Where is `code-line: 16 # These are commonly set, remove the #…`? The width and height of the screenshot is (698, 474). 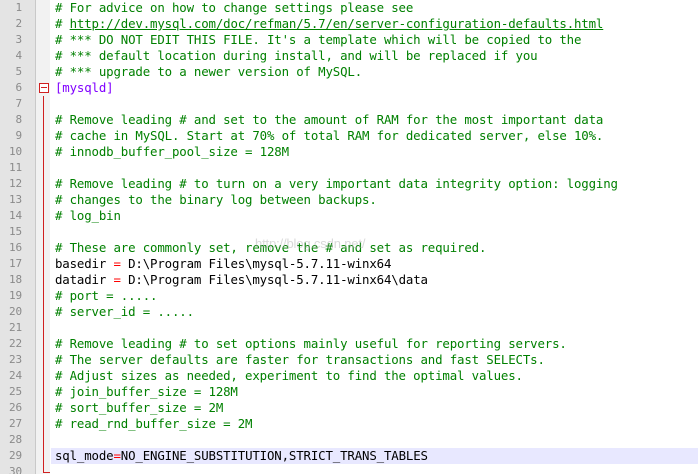
code-line: 16 # These are commonly set, remove the #… is located at coordinates (349, 248).